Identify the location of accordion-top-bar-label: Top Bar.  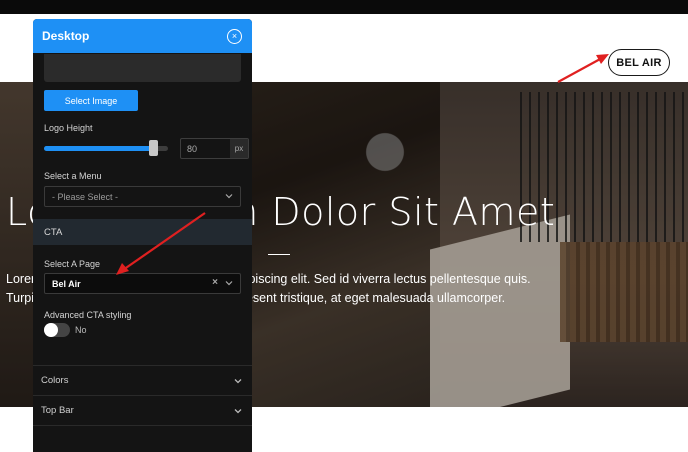
(57, 410).